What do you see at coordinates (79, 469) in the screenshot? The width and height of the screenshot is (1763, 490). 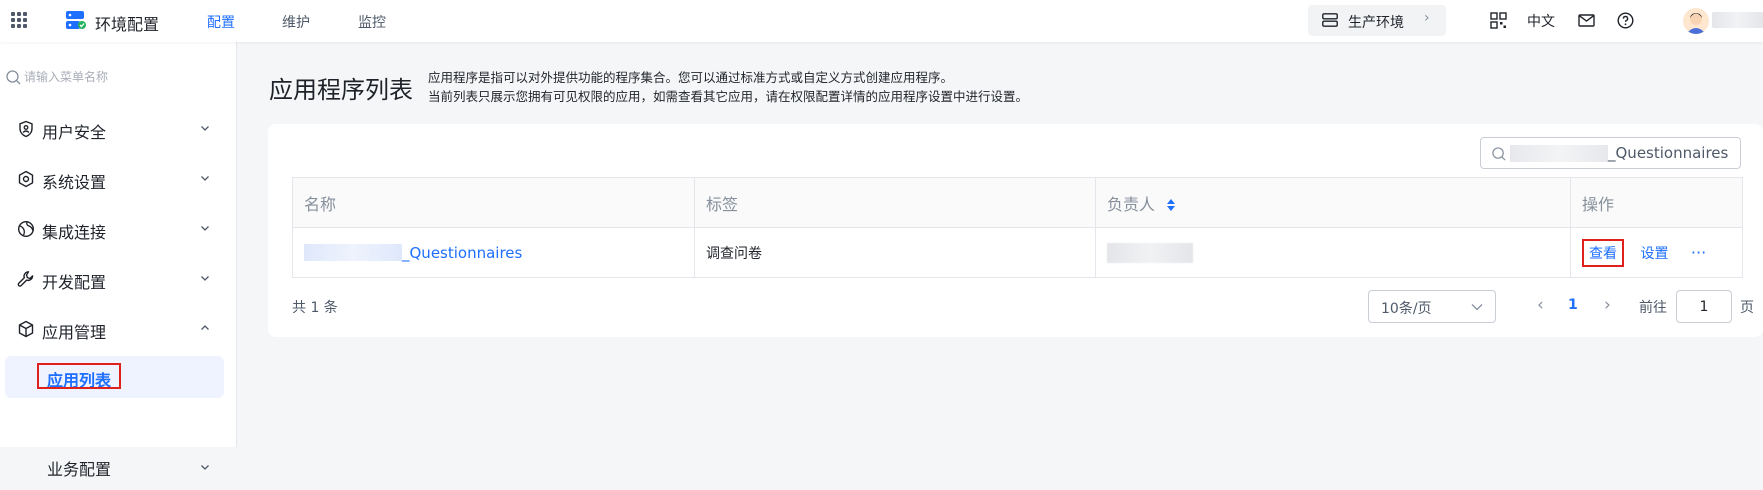 I see `sidebar-item-label: 业务配置` at bounding box center [79, 469].